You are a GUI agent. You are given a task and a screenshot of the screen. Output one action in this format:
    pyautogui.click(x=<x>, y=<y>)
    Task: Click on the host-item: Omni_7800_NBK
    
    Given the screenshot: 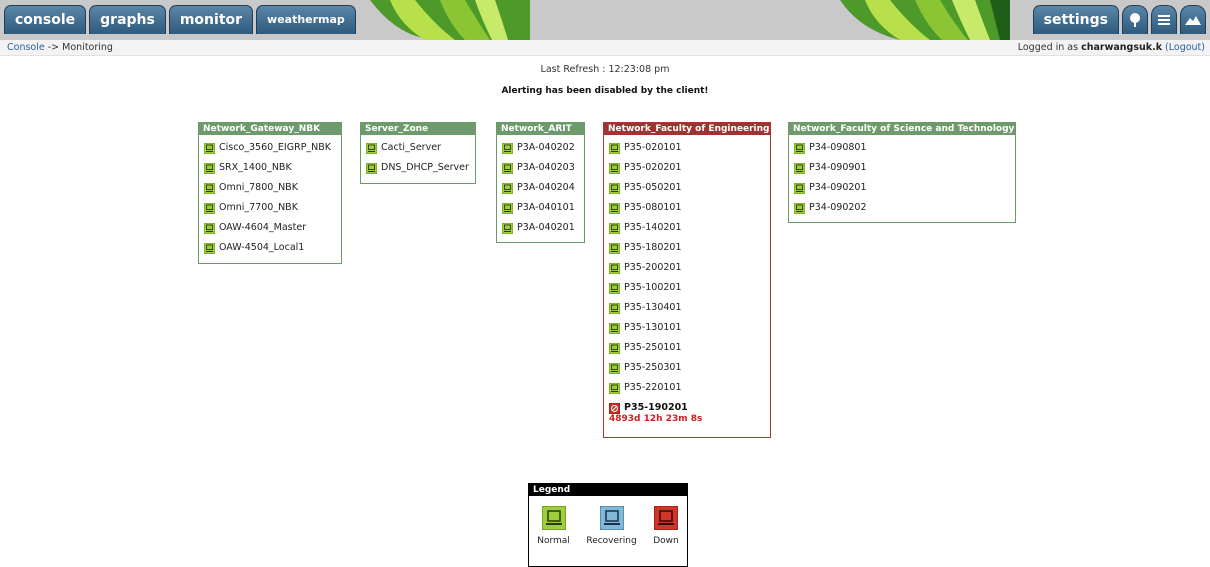 What is the action you would take?
    pyautogui.click(x=272, y=192)
    